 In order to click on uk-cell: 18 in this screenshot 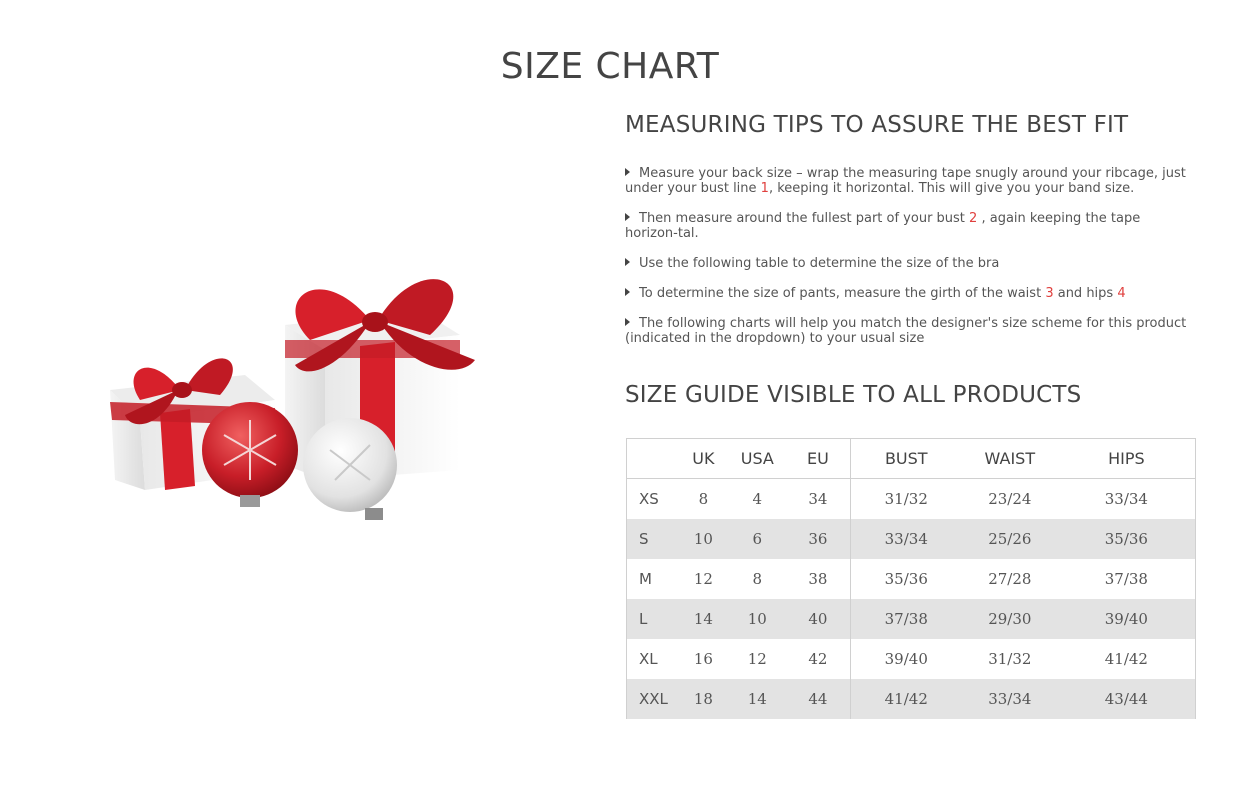, I will do `click(703, 699)`.